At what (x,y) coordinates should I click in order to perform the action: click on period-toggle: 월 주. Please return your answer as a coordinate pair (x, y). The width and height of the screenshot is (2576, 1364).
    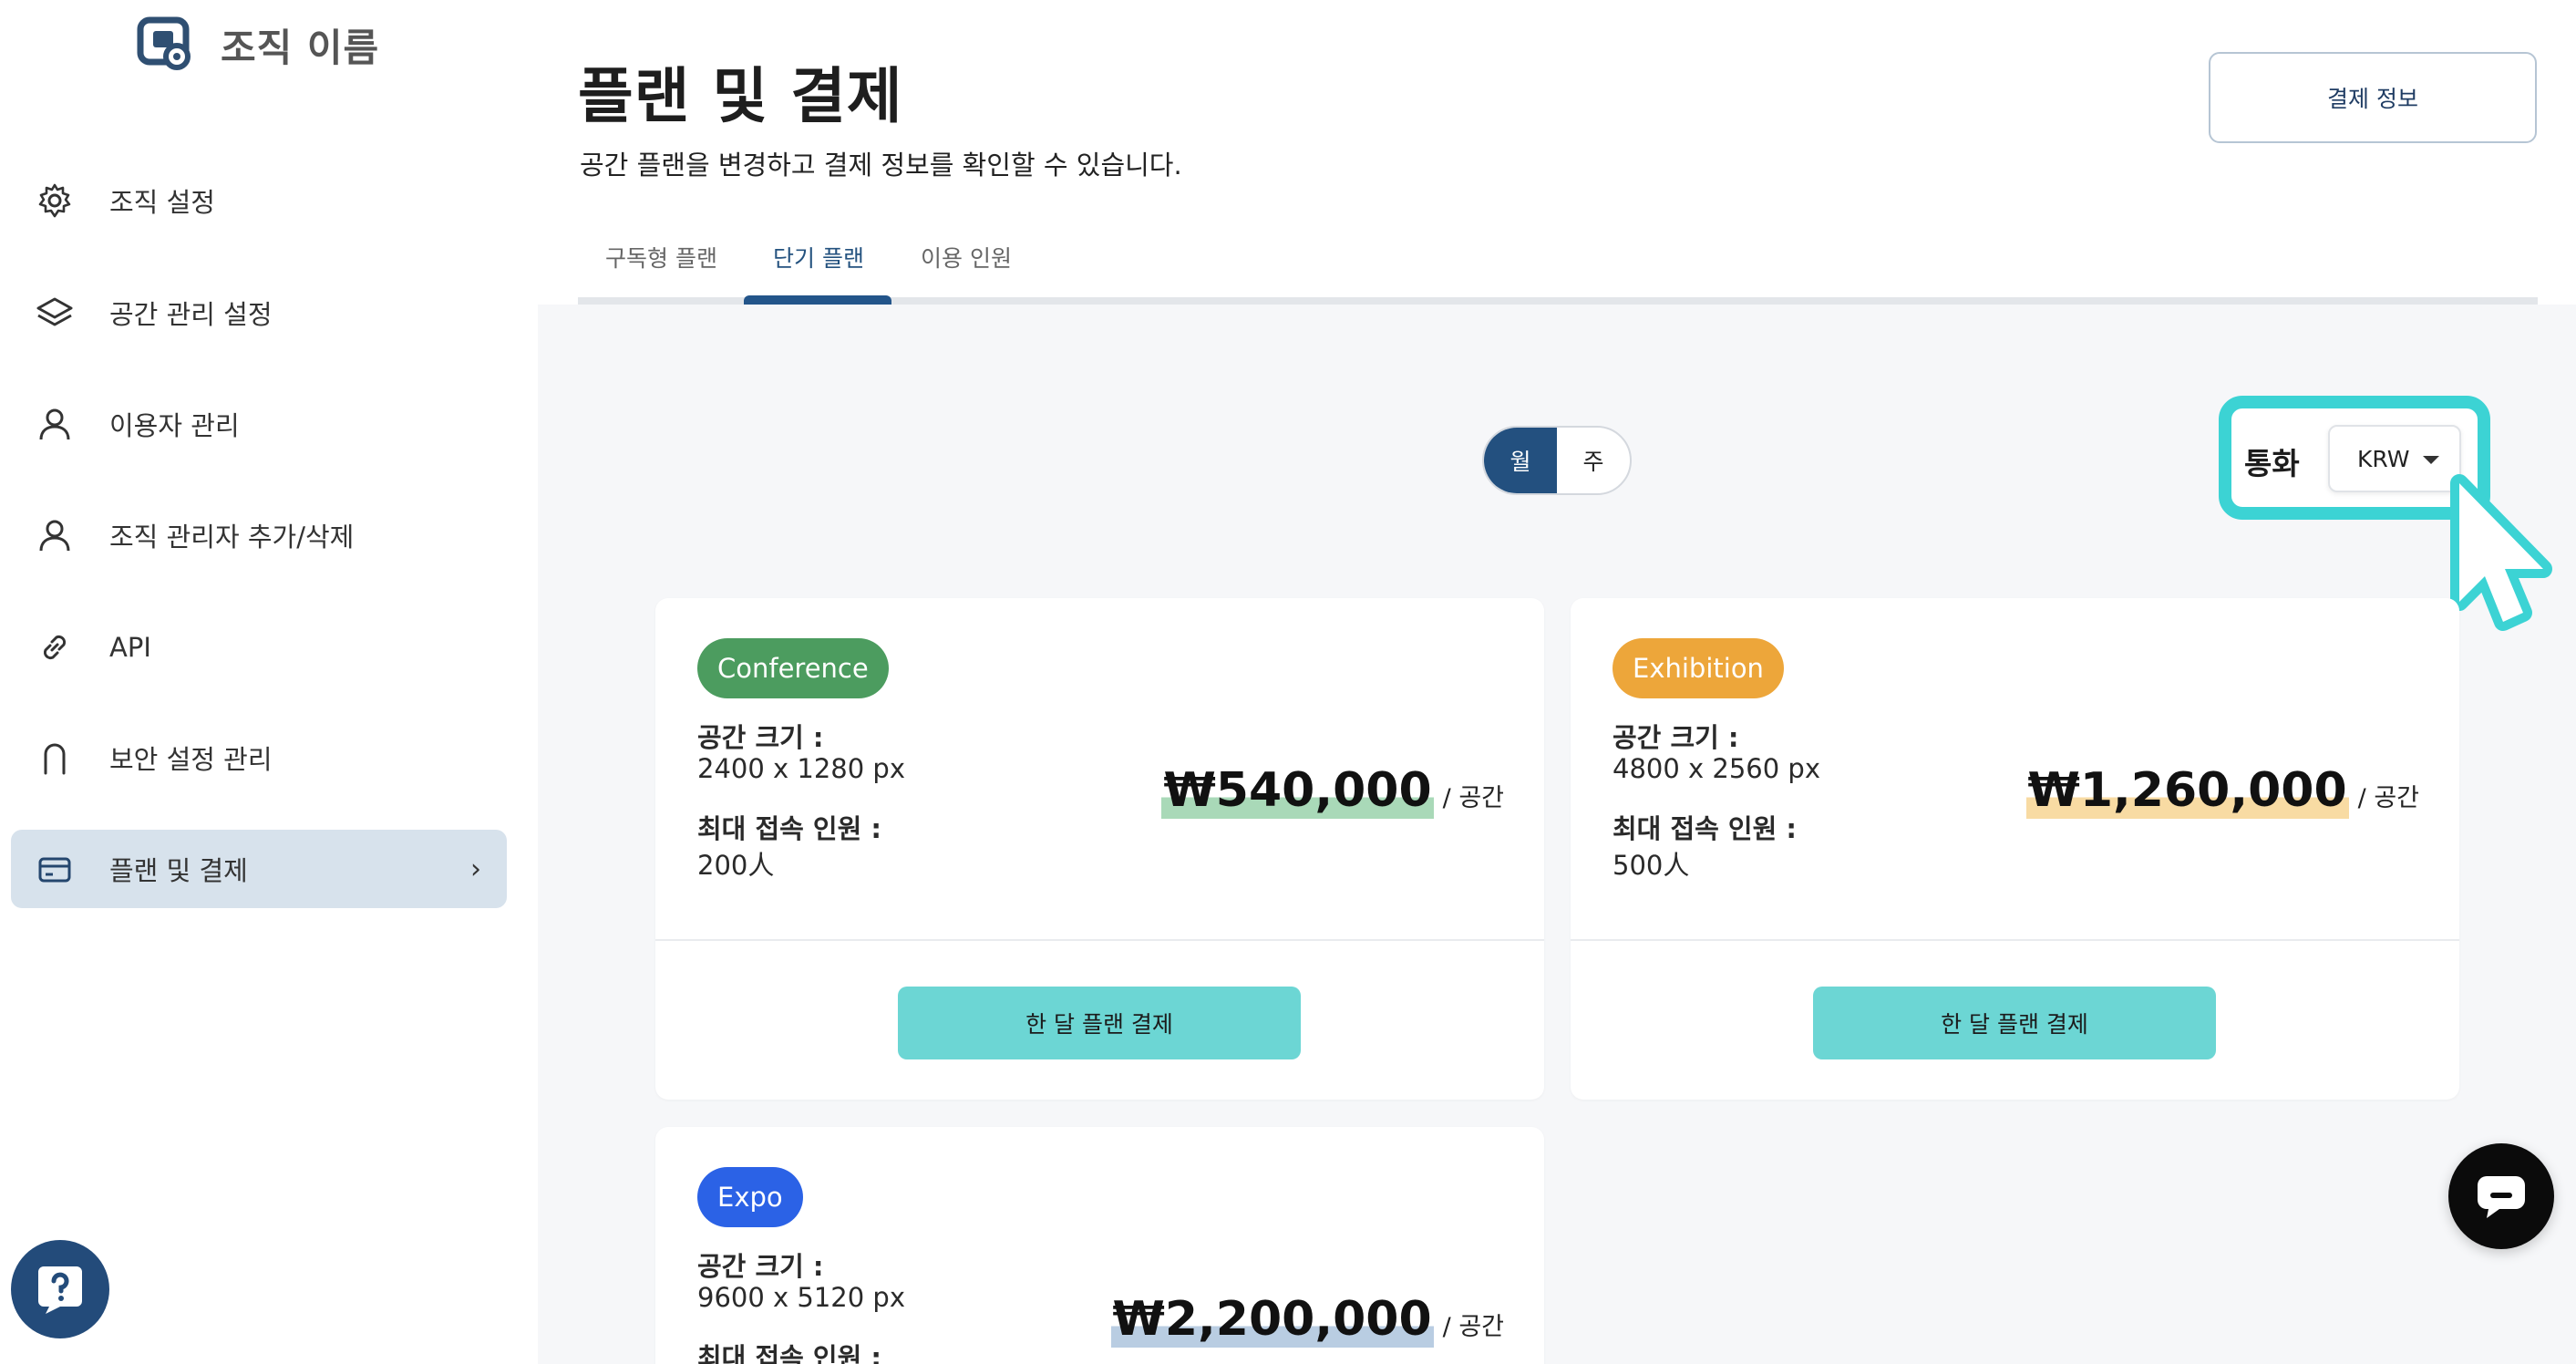
    Looking at the image, I should click on (1557, 460).